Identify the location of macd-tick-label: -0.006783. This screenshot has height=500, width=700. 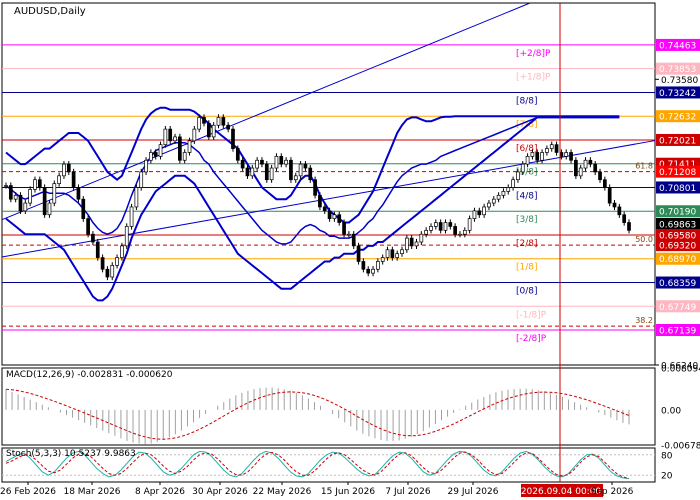
(680, 447).